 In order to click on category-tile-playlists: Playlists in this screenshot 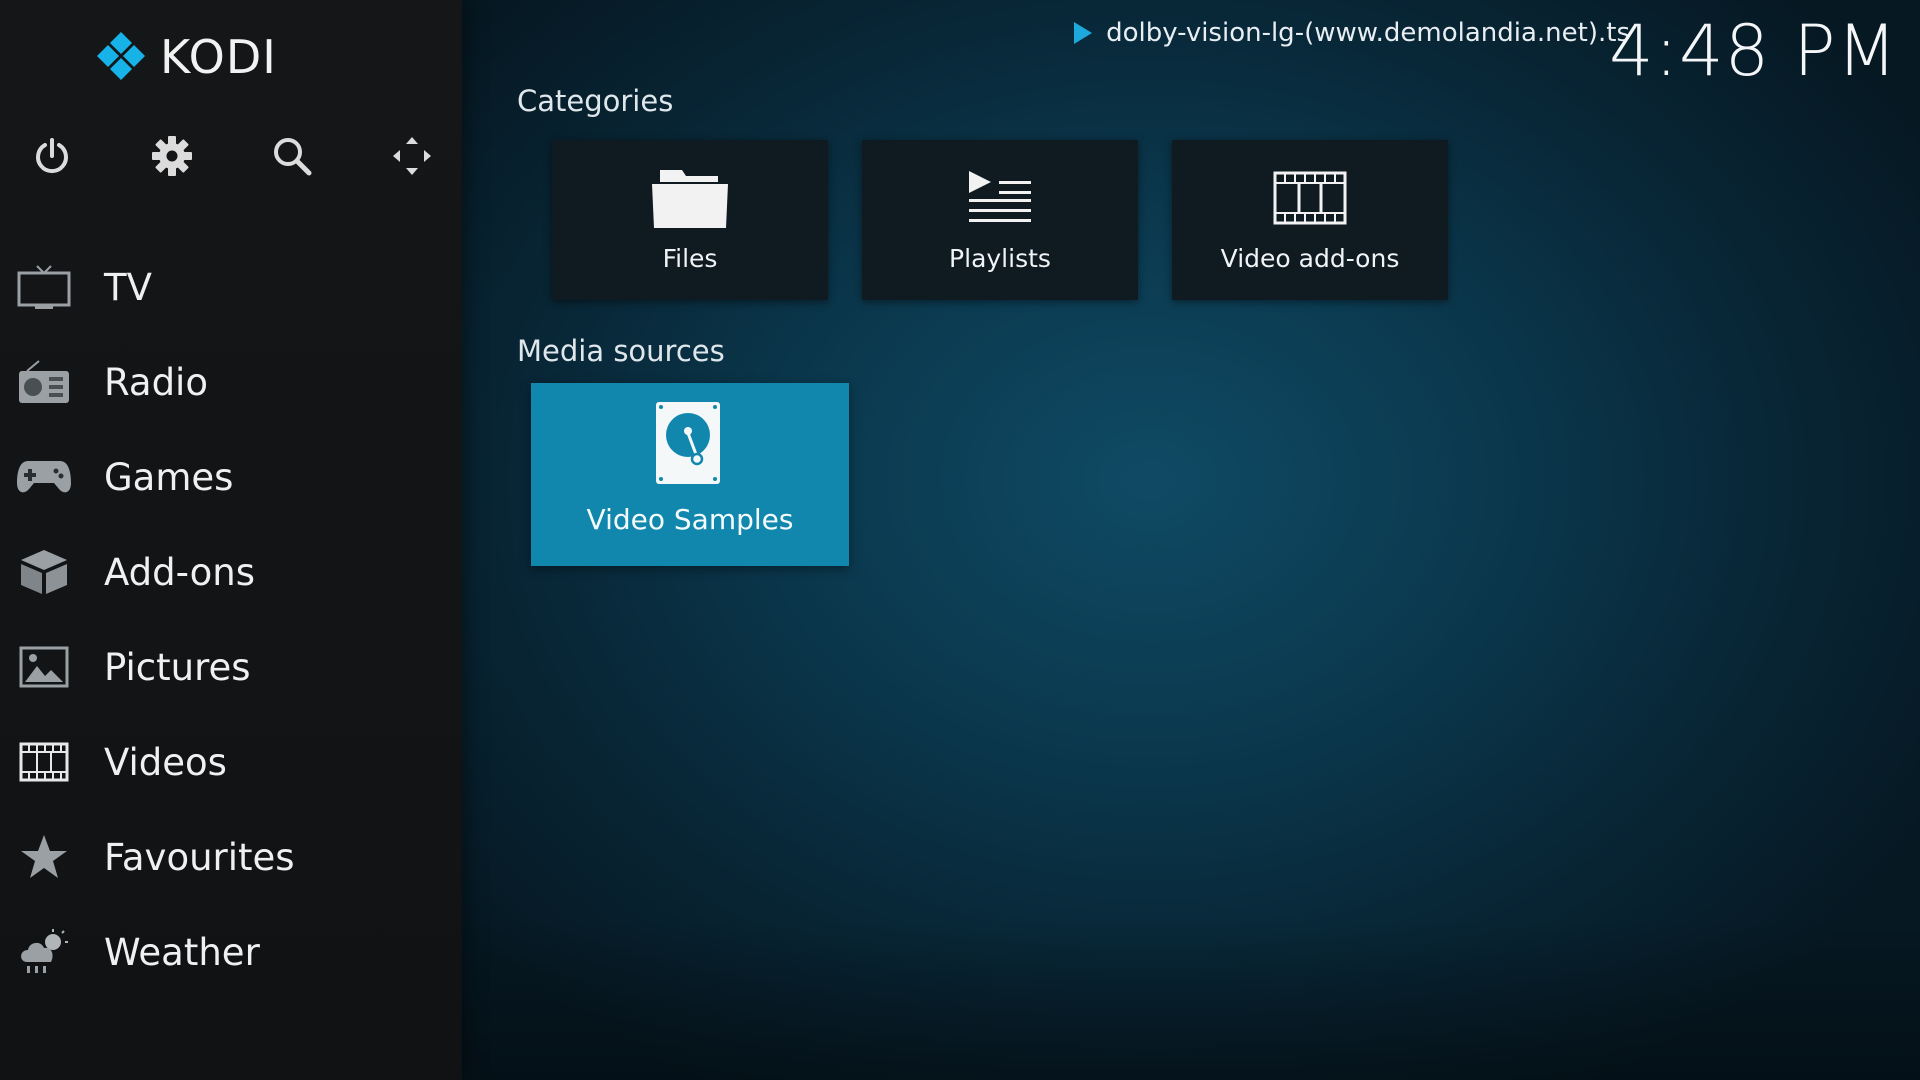, I will do `click(1000, 220)`.